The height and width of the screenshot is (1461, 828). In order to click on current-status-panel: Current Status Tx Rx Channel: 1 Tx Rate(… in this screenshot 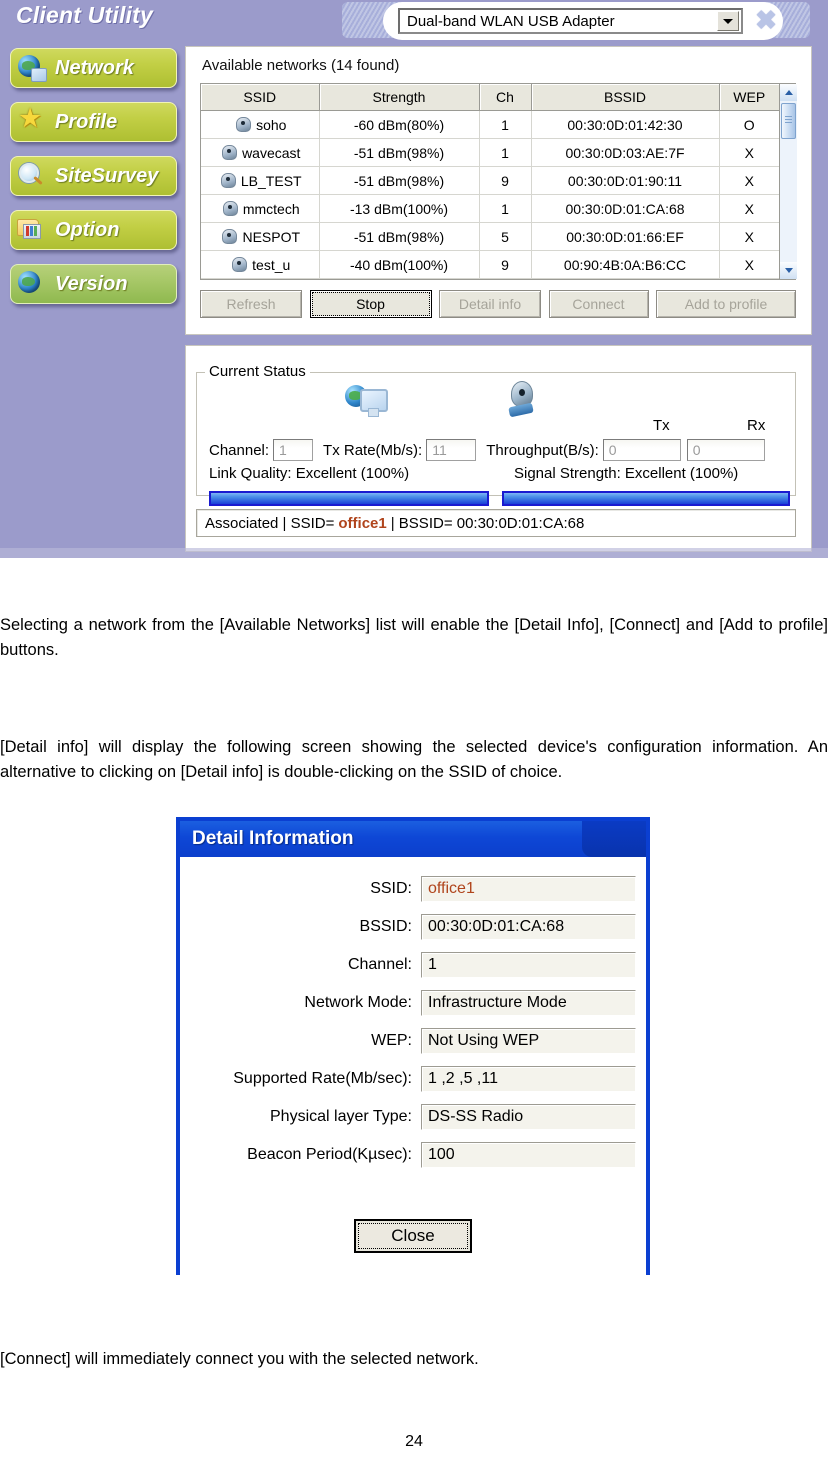, I will do `click(498, 448)`.